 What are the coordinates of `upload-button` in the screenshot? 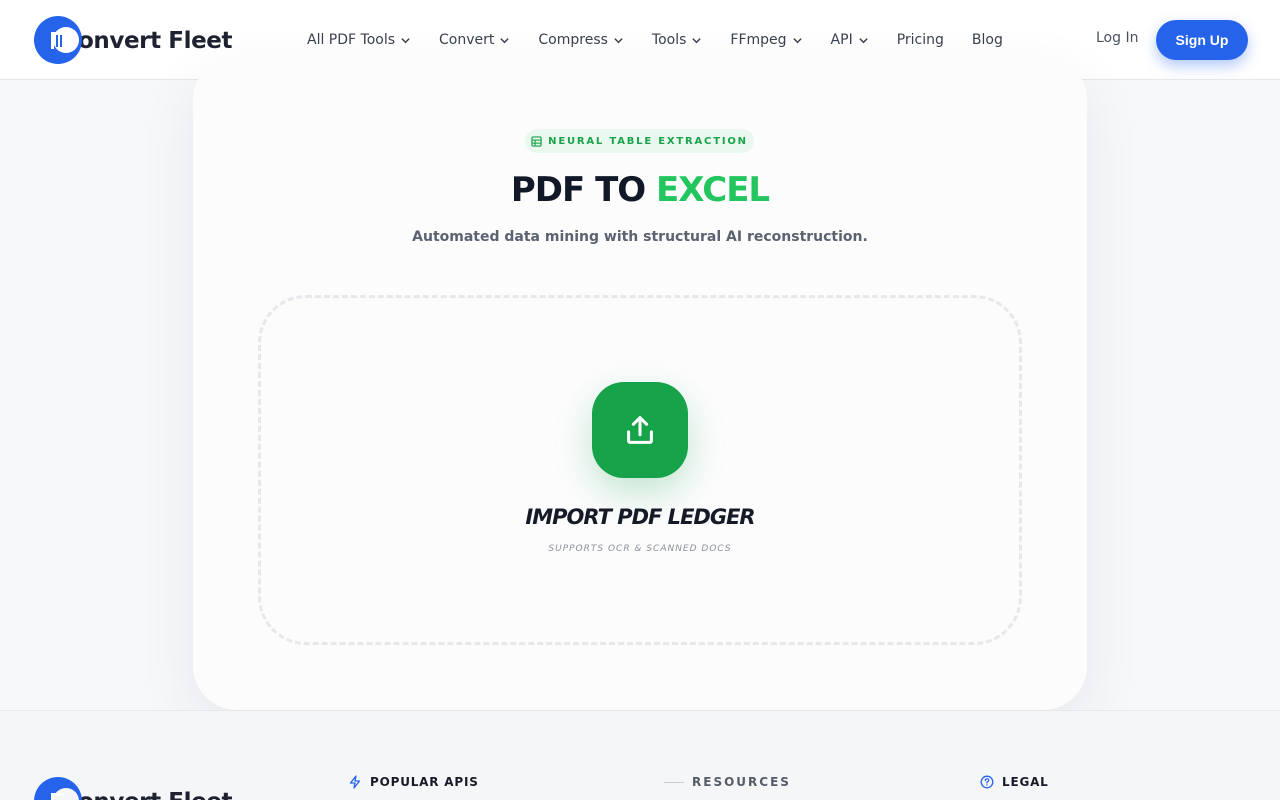 It's located at (640, 430).